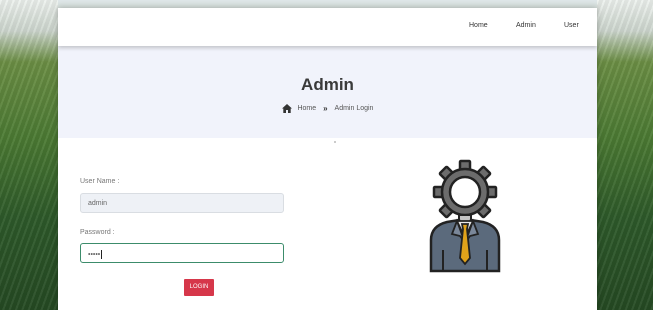 The height and width of the screenshot is (310, 653). I want to click on text-cursor, so click(102, 254).